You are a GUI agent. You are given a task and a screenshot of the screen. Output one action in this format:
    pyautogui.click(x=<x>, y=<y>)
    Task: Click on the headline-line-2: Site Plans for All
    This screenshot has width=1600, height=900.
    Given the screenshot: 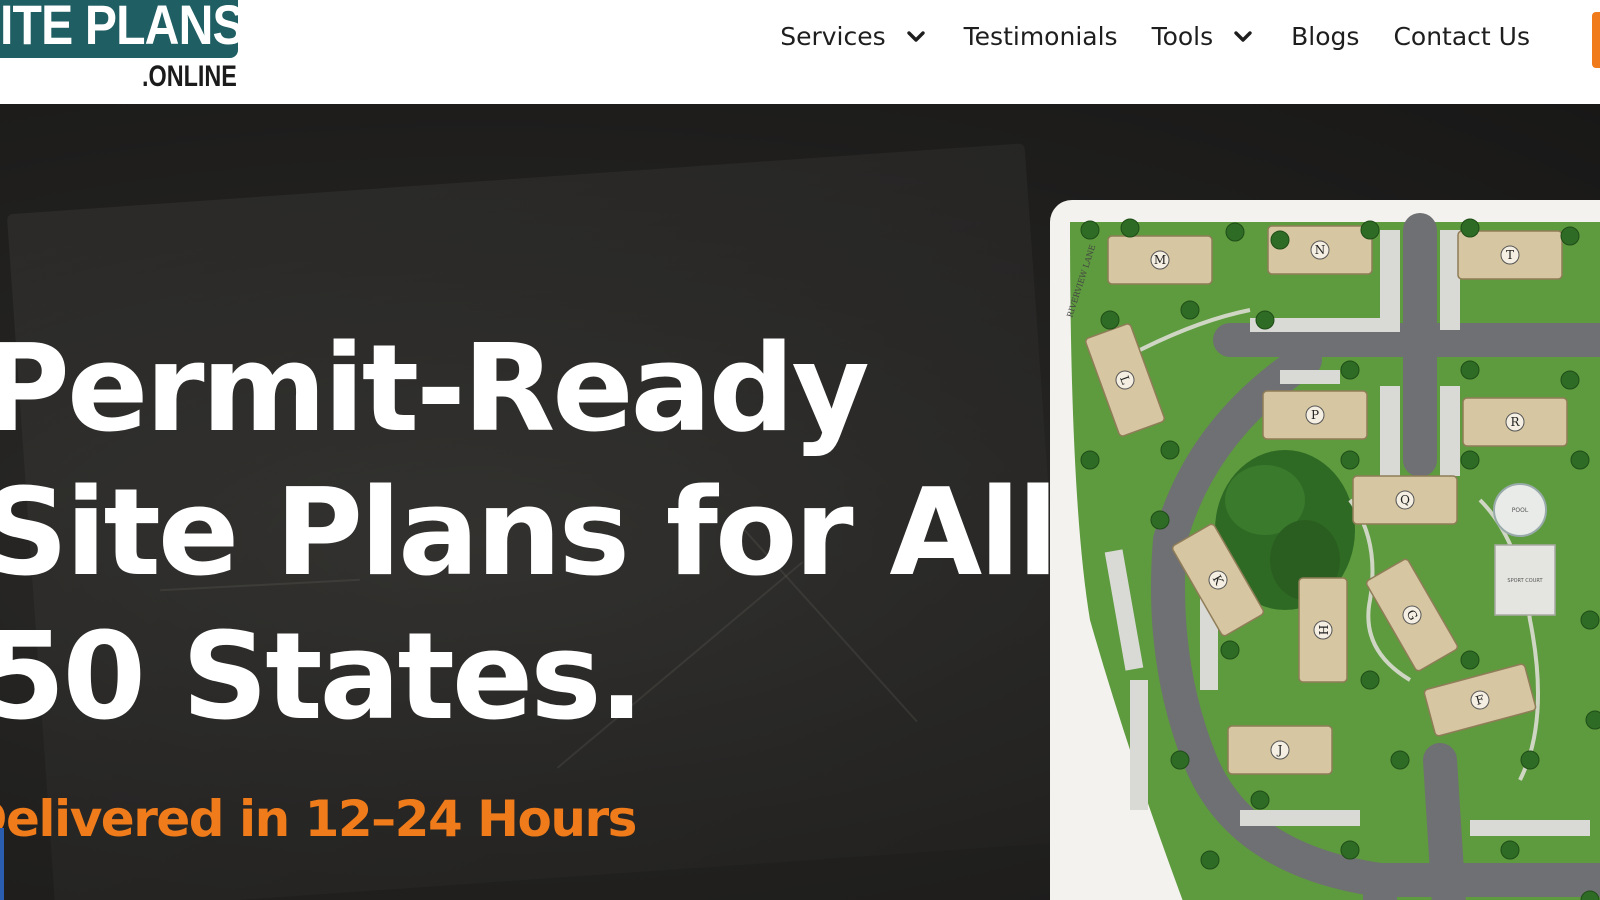 What is the action you would take?
    pyautogui.click(x=529, y=533)
    